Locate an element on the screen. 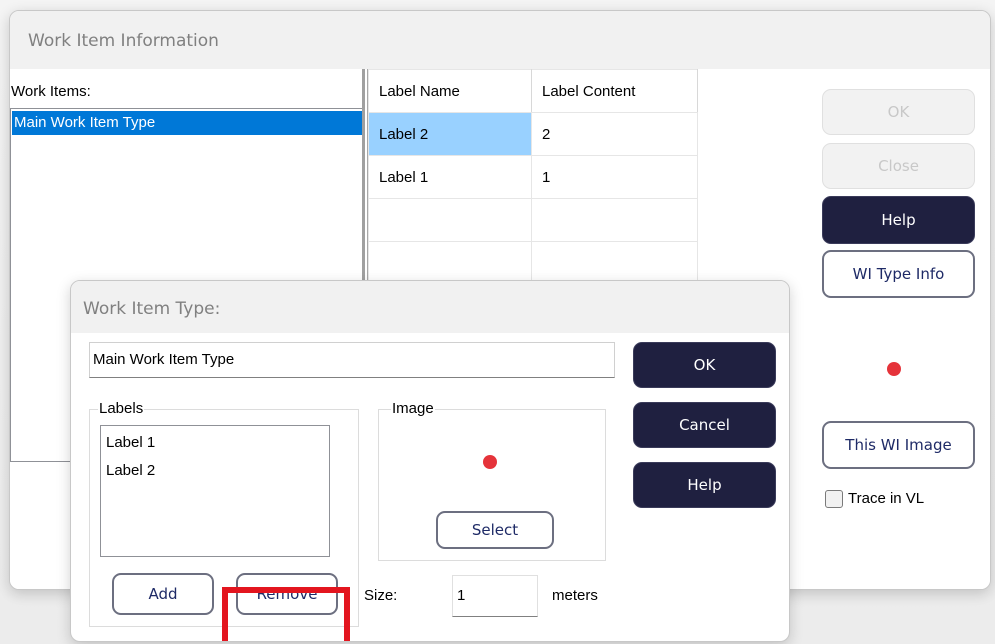 The image size is (995, 644). work-item-row: Main Work Item Type is located at coordinates (187, 123).